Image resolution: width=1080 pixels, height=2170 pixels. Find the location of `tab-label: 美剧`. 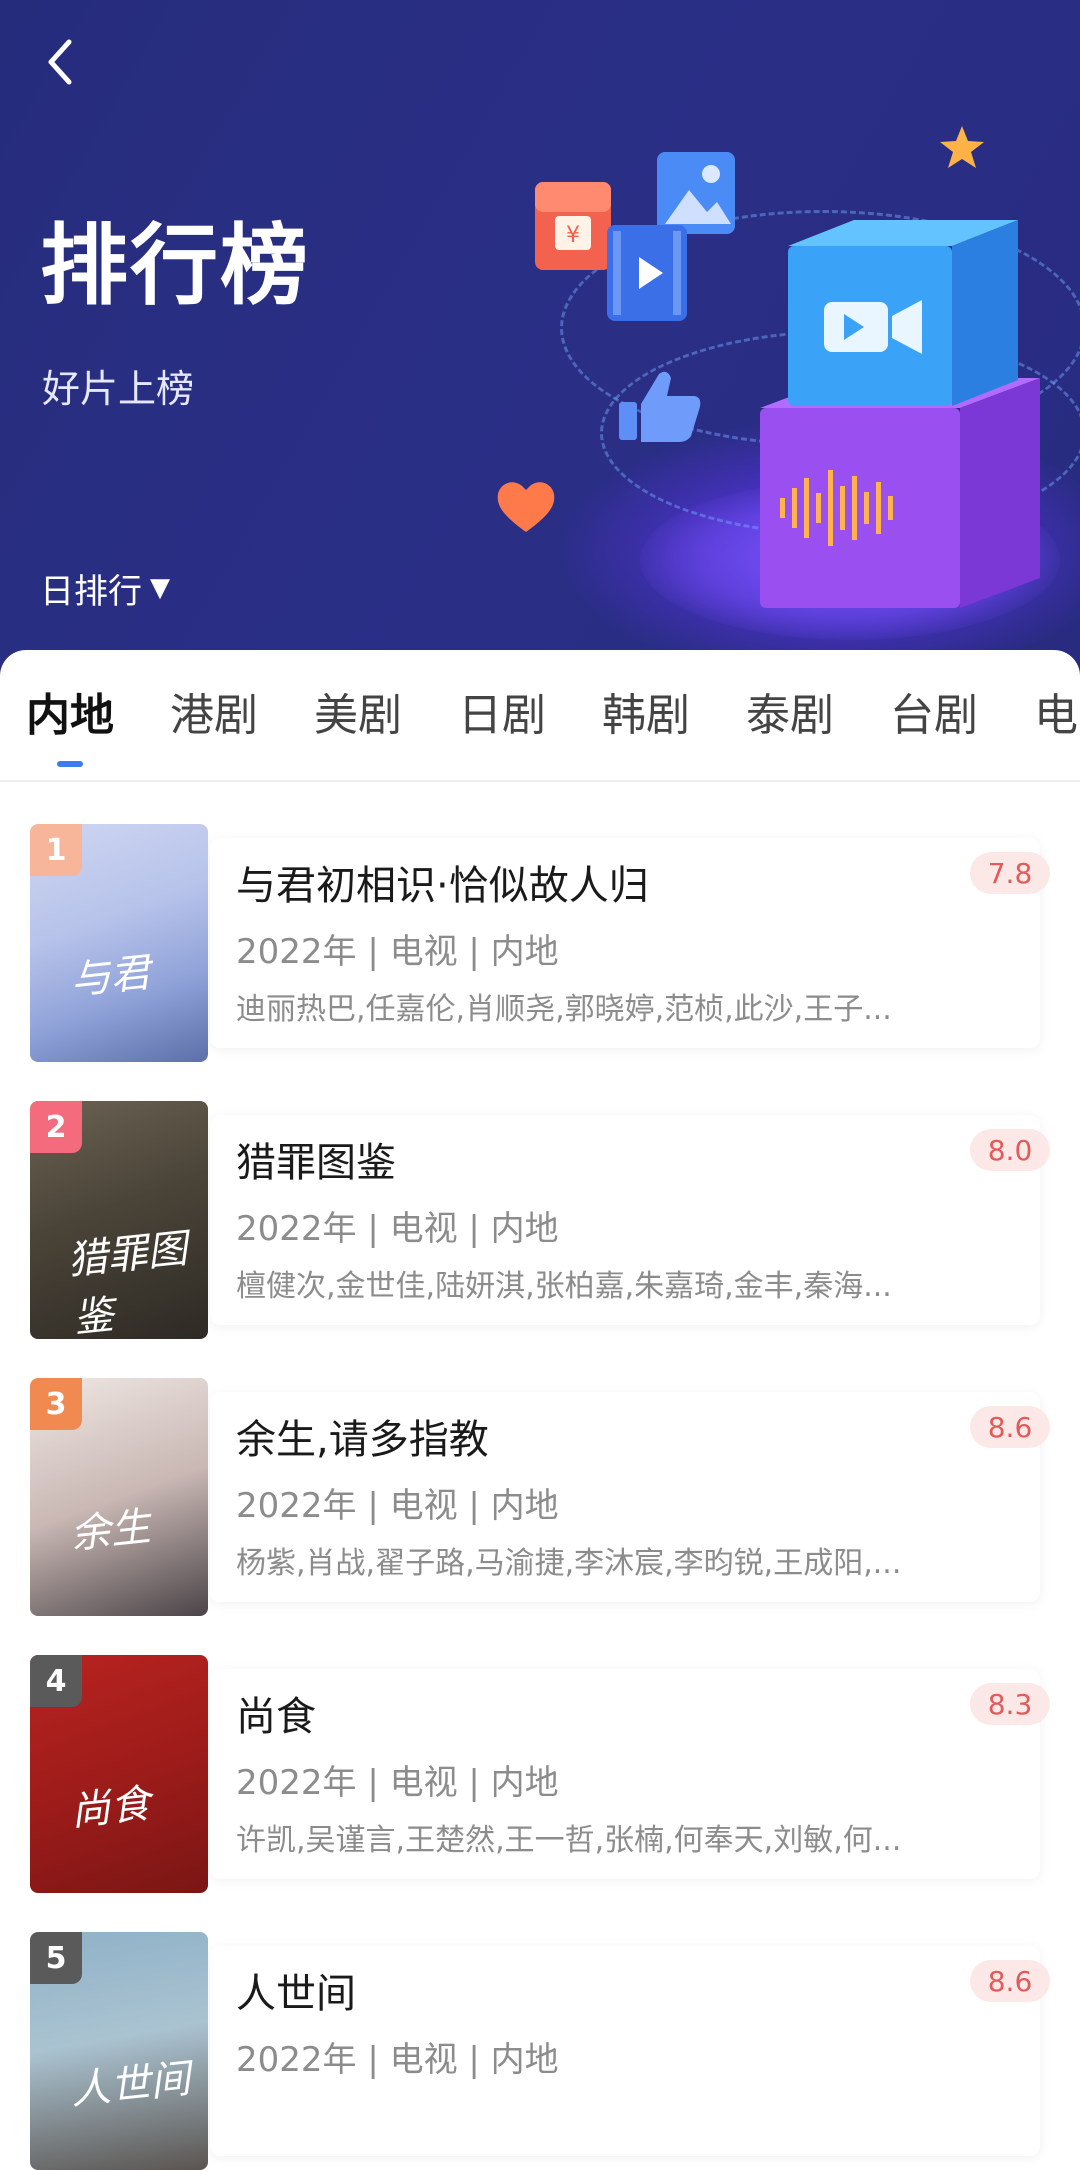

tab-label: 美剧 is located at coordinates (358, 715).